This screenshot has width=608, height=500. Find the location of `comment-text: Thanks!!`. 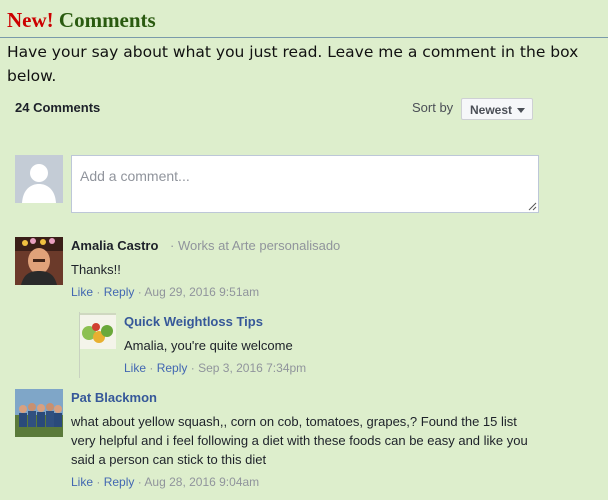

comment-text: Thanks!! is located at coordinates (96, 269).